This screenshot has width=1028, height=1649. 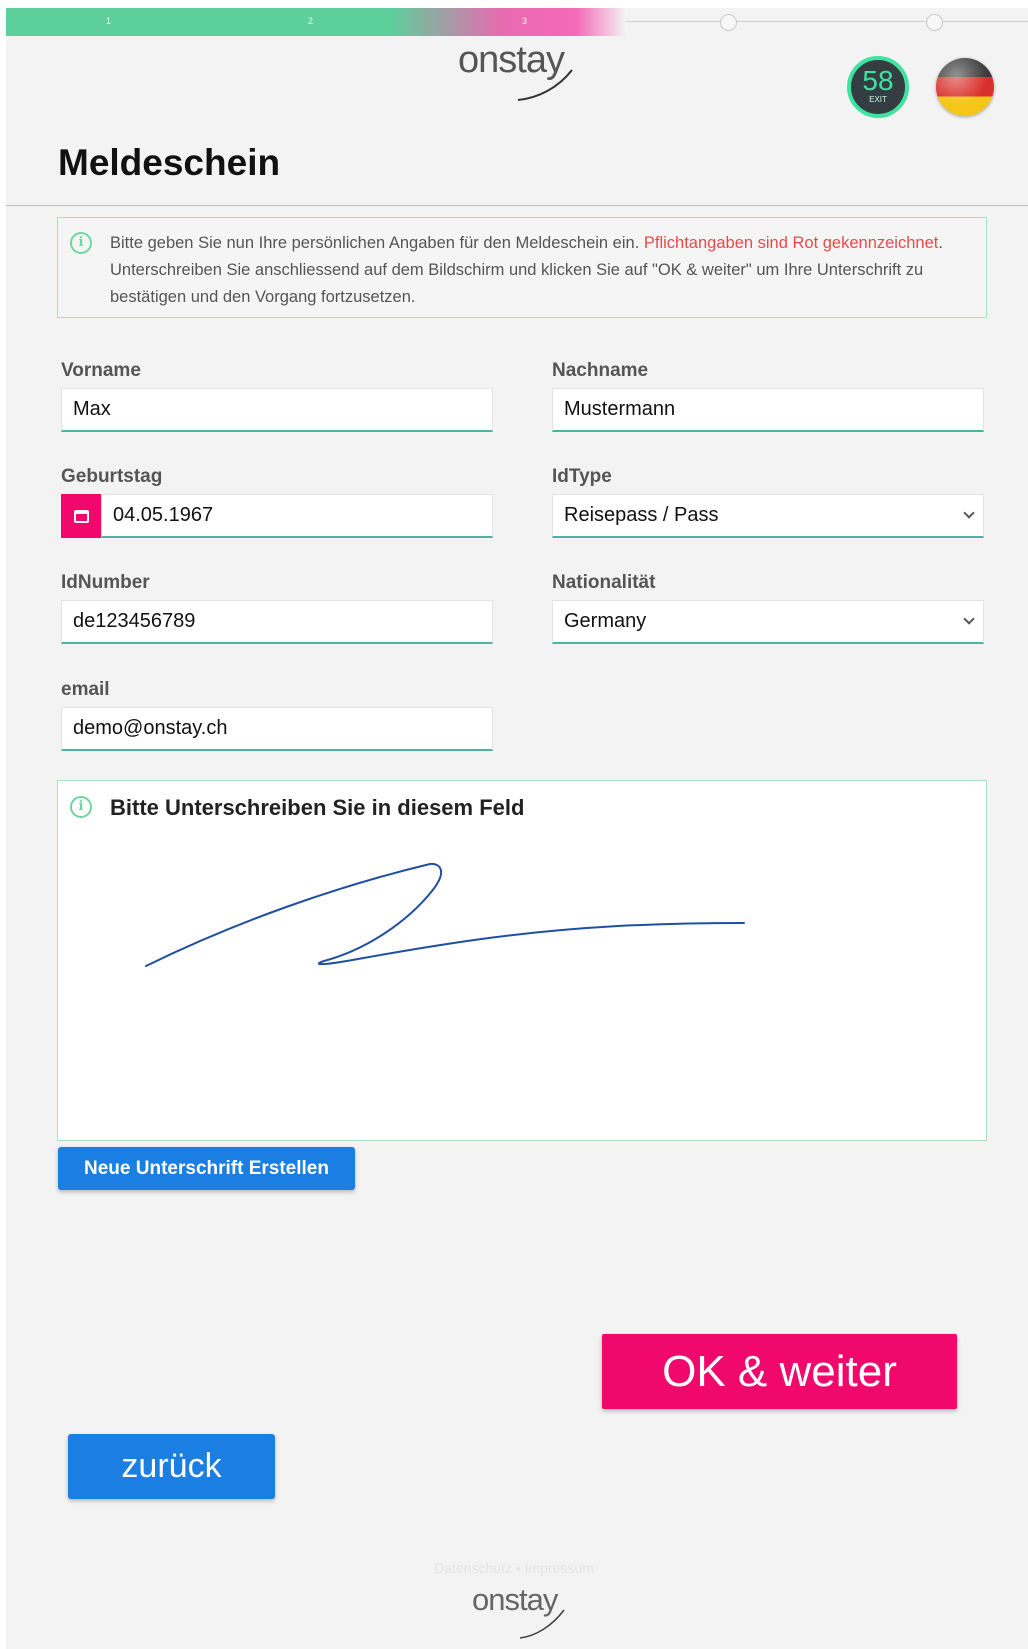 What do you see at coordinates (517, 205) in the screenshot?
I see `title-divider` at bounding box center [517, 205].